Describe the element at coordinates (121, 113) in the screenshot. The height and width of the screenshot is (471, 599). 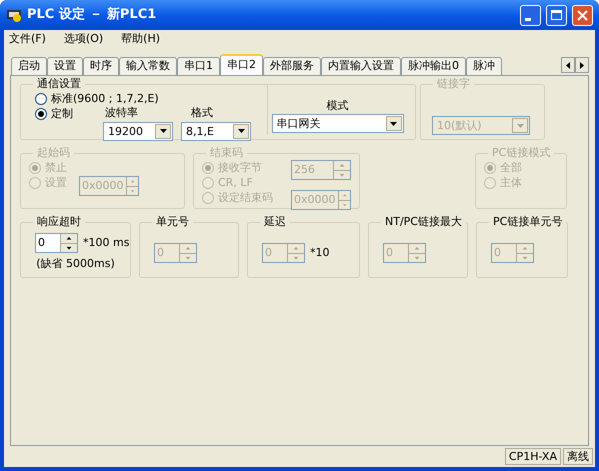
I see `field-label: 波特率` at that location.